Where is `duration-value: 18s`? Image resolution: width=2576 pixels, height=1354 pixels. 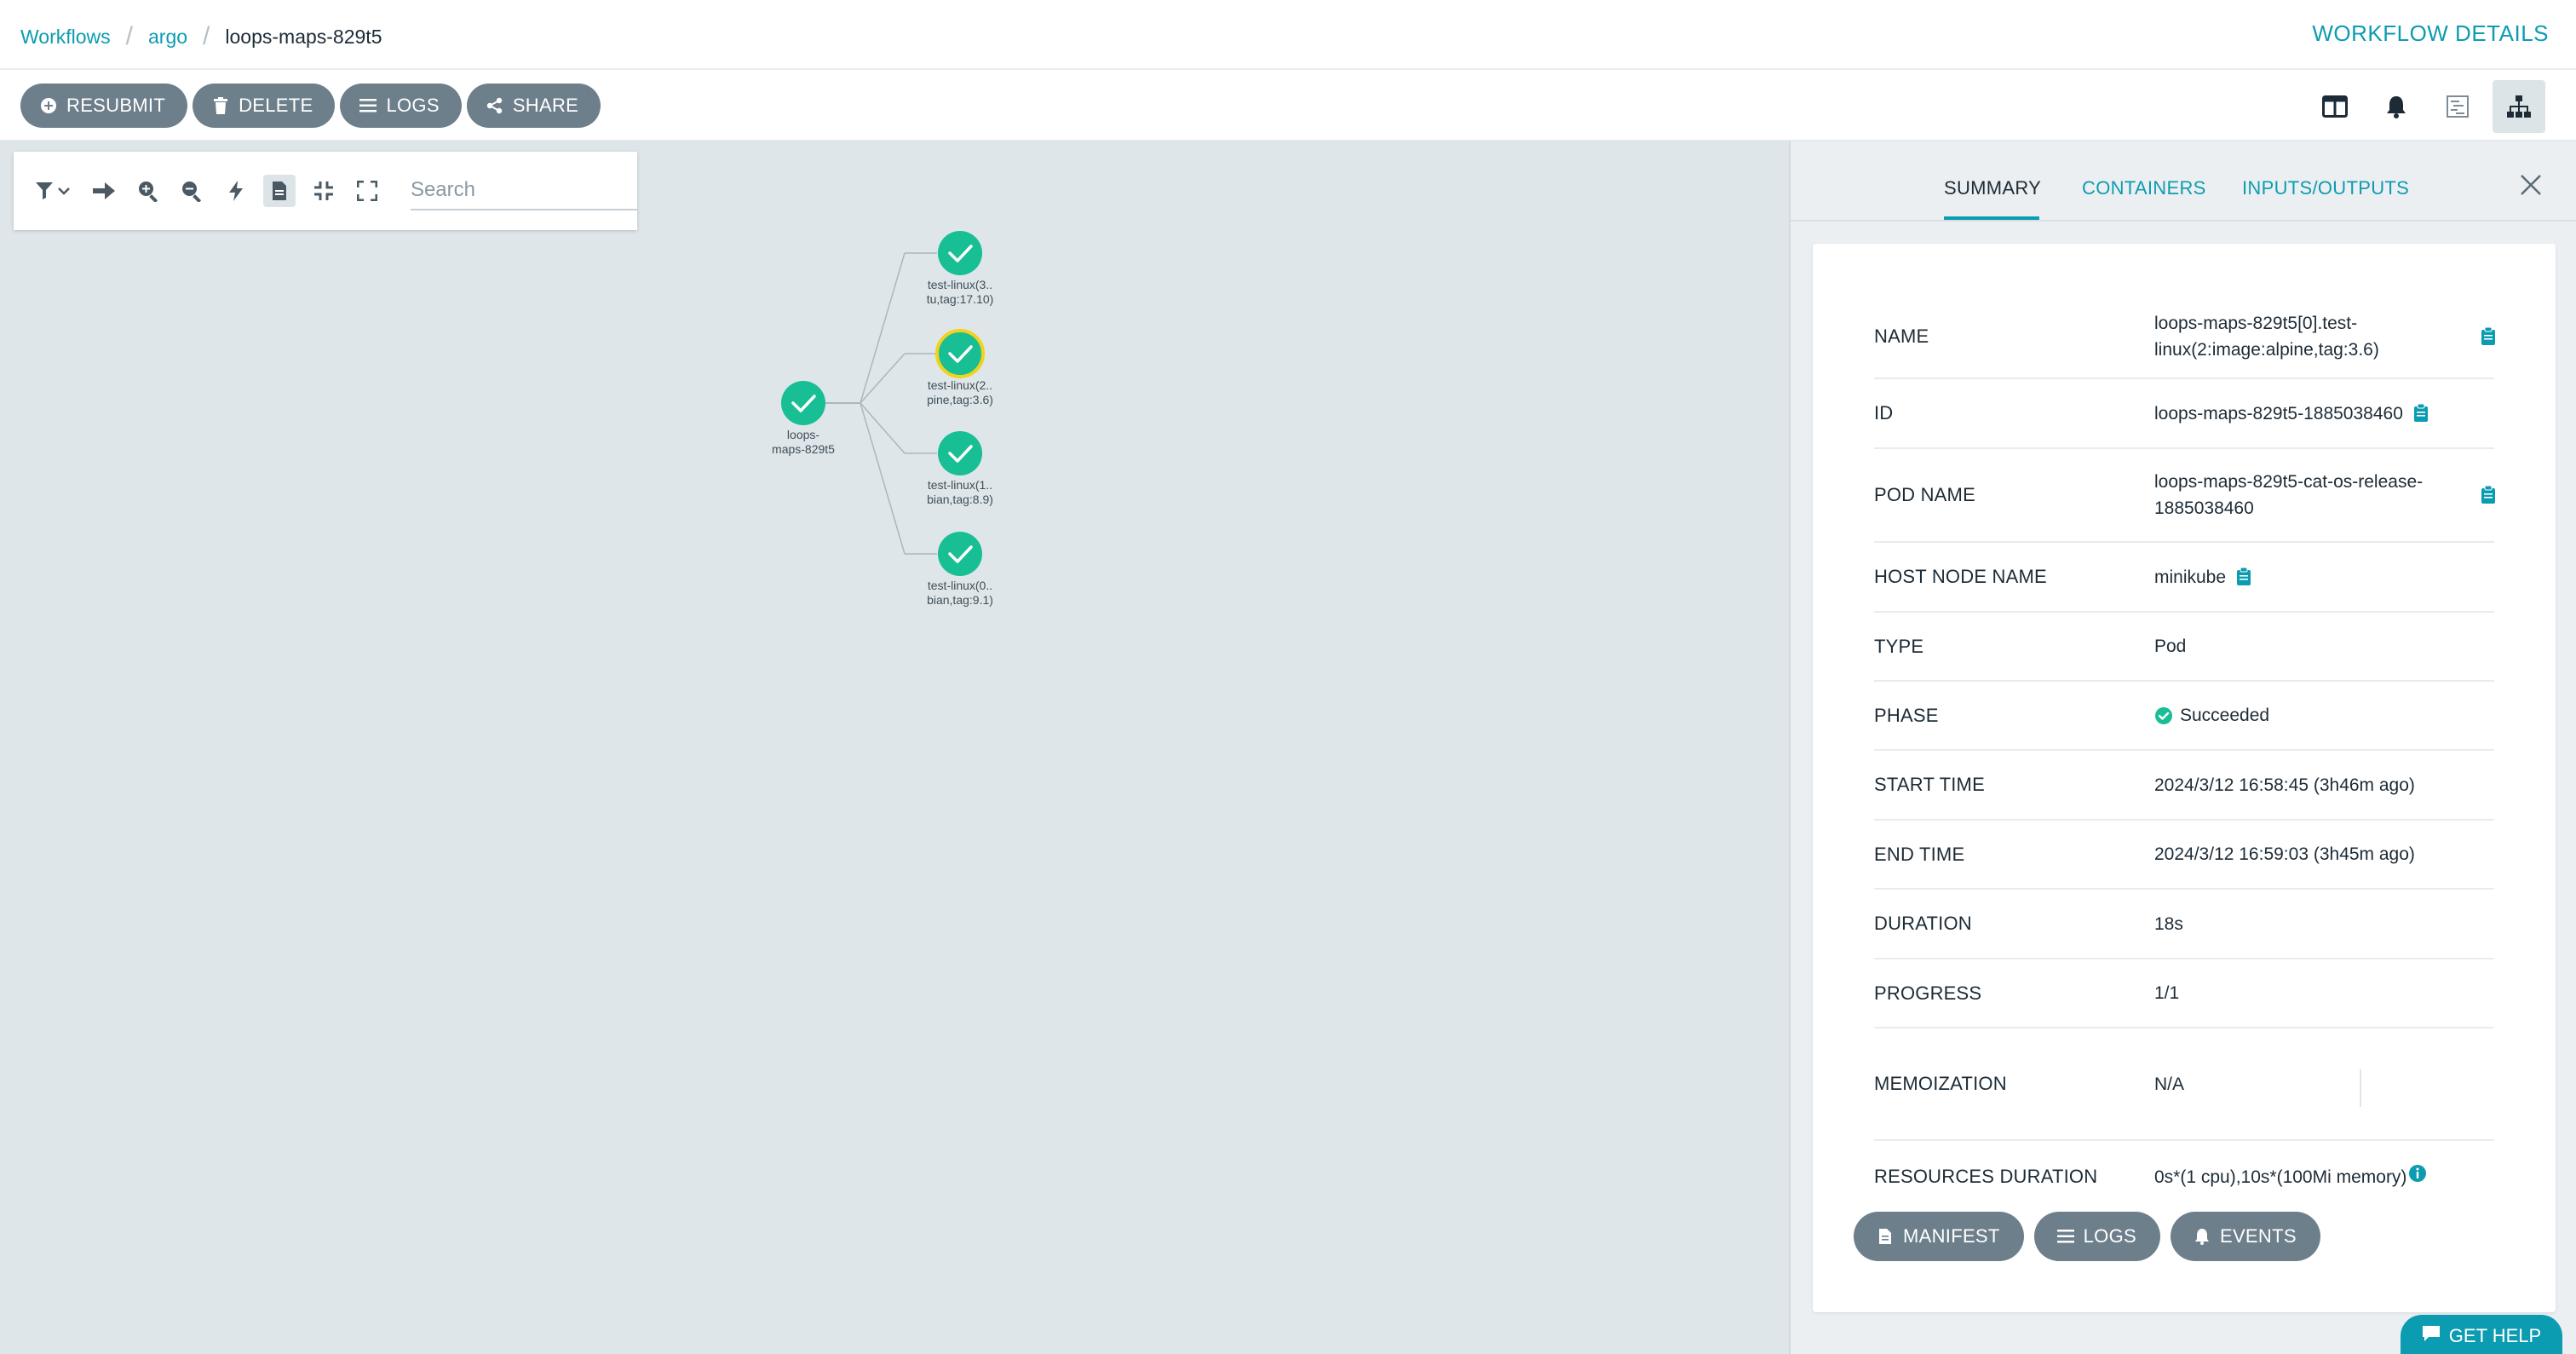 duration-value: 18s is located at coordinates (2169, 923).